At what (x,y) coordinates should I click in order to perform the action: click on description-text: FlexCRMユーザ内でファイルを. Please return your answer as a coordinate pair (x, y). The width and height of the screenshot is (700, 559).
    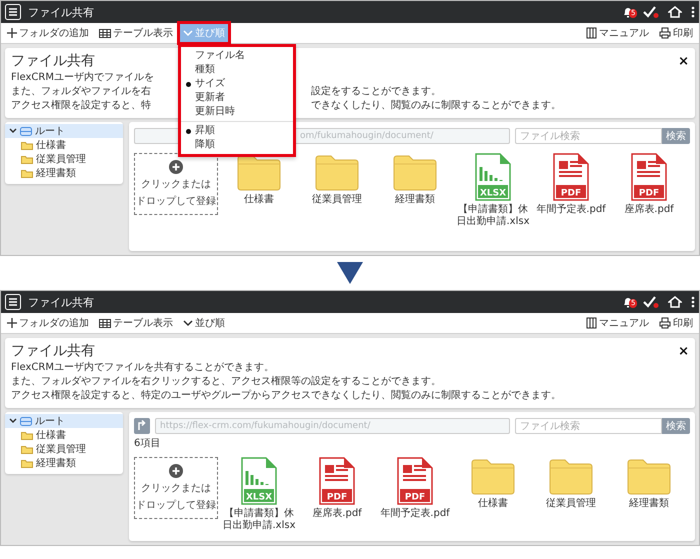
    Looking at the image, I should click on (82, 78).